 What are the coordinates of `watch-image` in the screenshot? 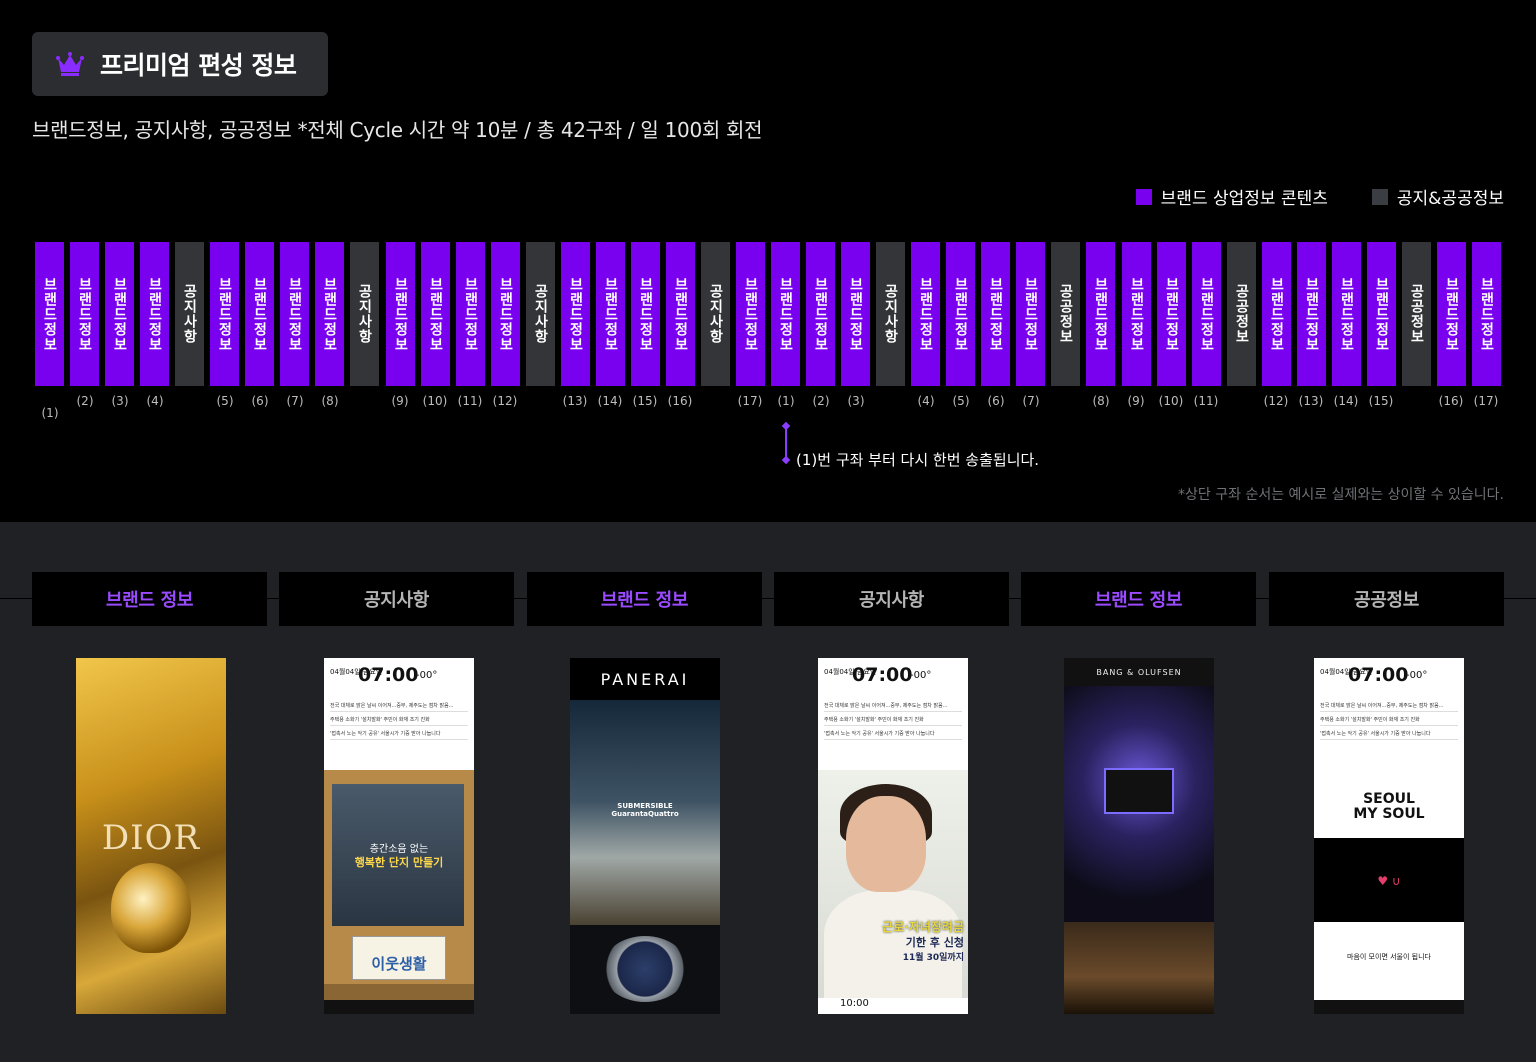 It's located at (645, 969).